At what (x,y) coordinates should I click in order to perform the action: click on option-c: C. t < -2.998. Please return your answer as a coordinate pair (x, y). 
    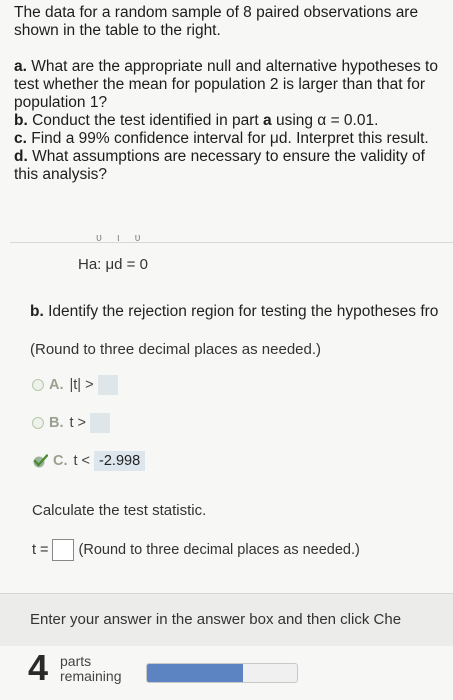
    Looking at the image, I should click on (89, 461).